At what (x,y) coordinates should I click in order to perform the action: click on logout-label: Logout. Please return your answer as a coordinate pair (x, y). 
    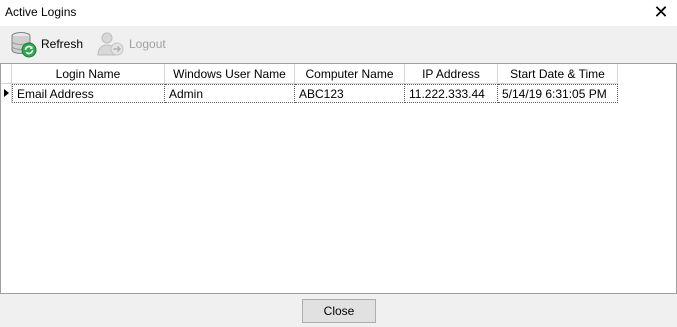
    Looking at the image, I should click on (147, 44).